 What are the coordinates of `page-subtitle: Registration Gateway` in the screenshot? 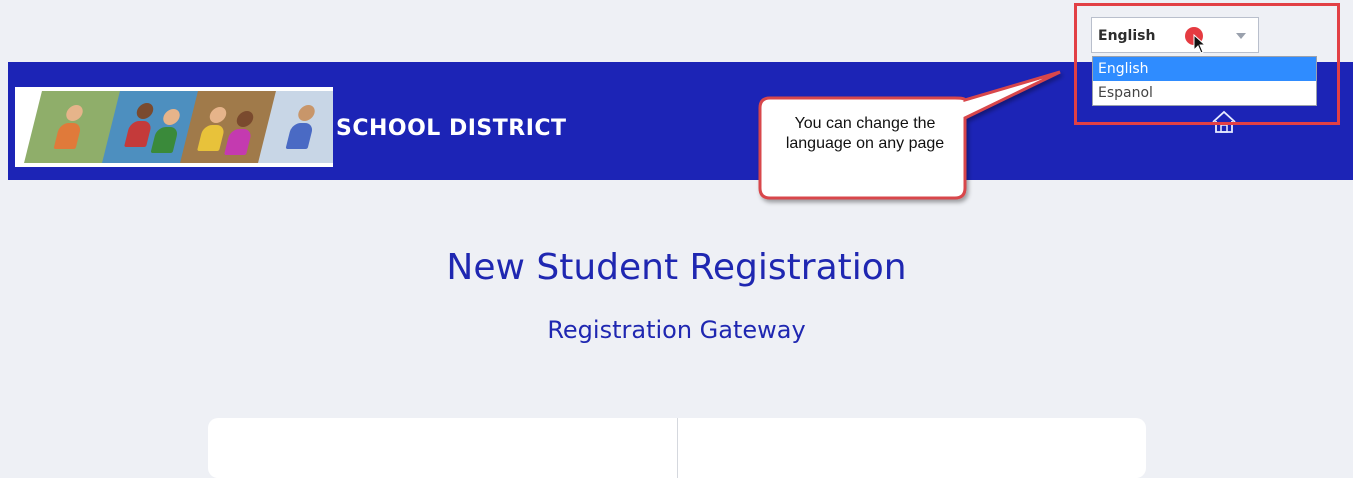 It's located at (676, 330).